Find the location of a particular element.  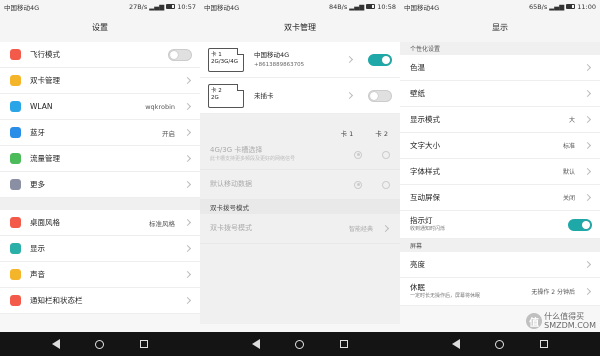

data-radio-sim1 is located at coordinates (358, 184).